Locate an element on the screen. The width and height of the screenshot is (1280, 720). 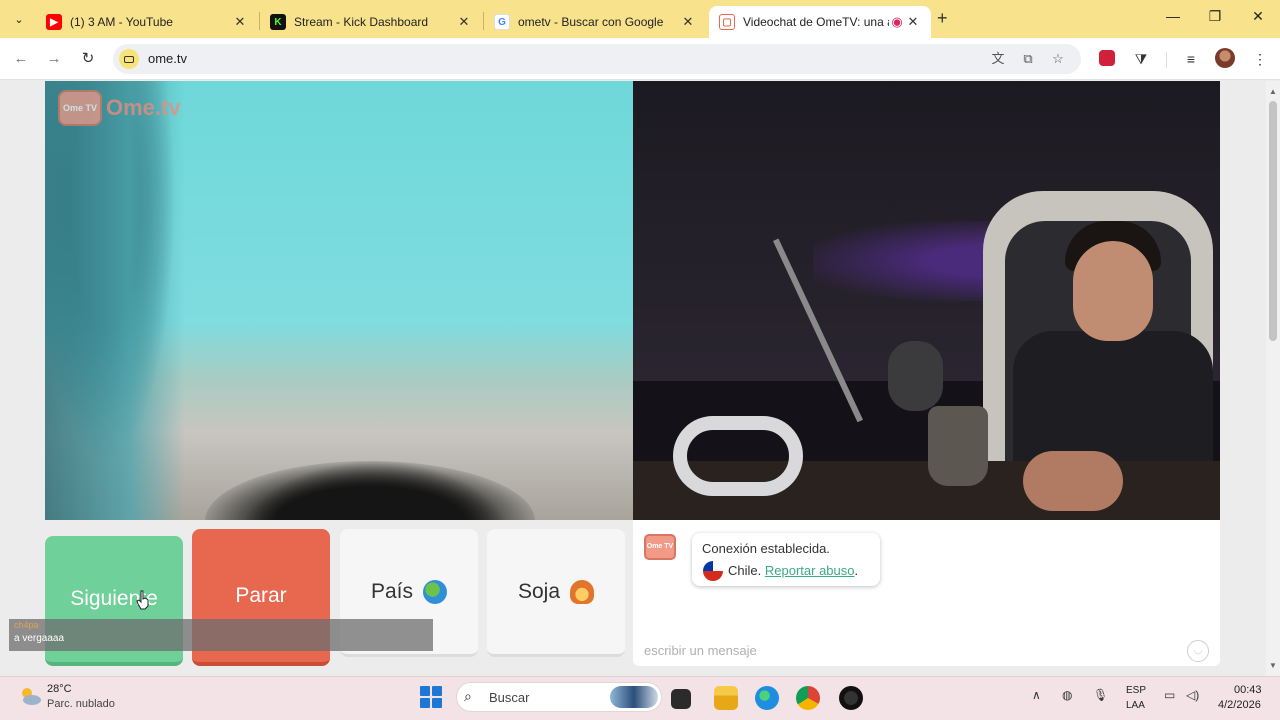
translate-icon: 文 is located at coordinates (998, 59).